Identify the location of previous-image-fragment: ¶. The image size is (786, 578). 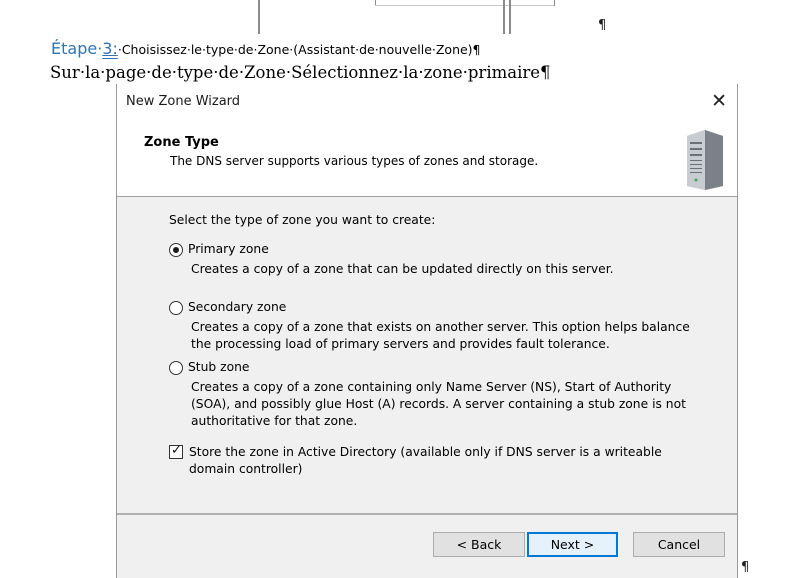
(393, 18).